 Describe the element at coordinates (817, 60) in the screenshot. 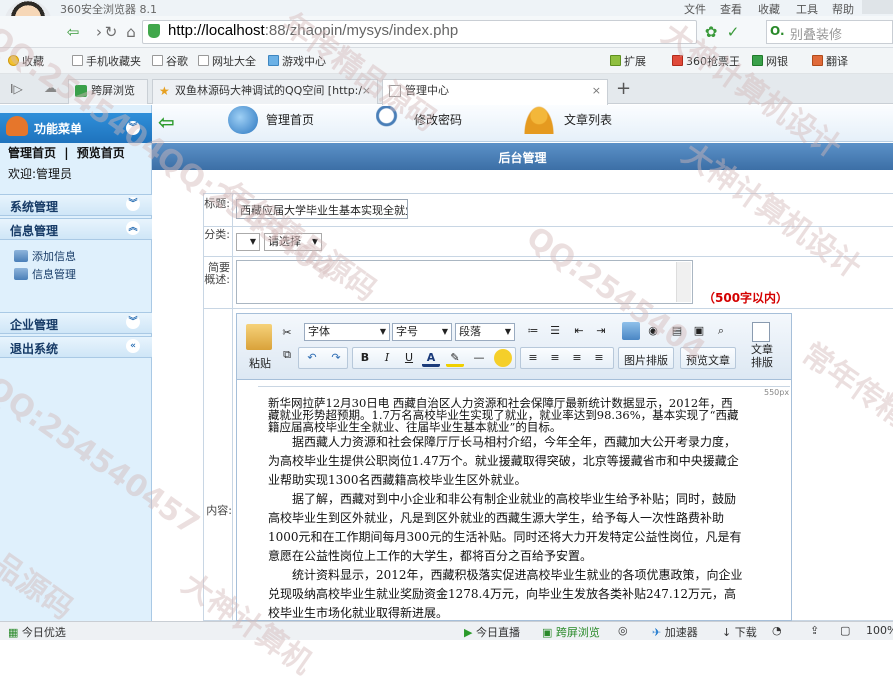

I see `translate-icon` at that location.